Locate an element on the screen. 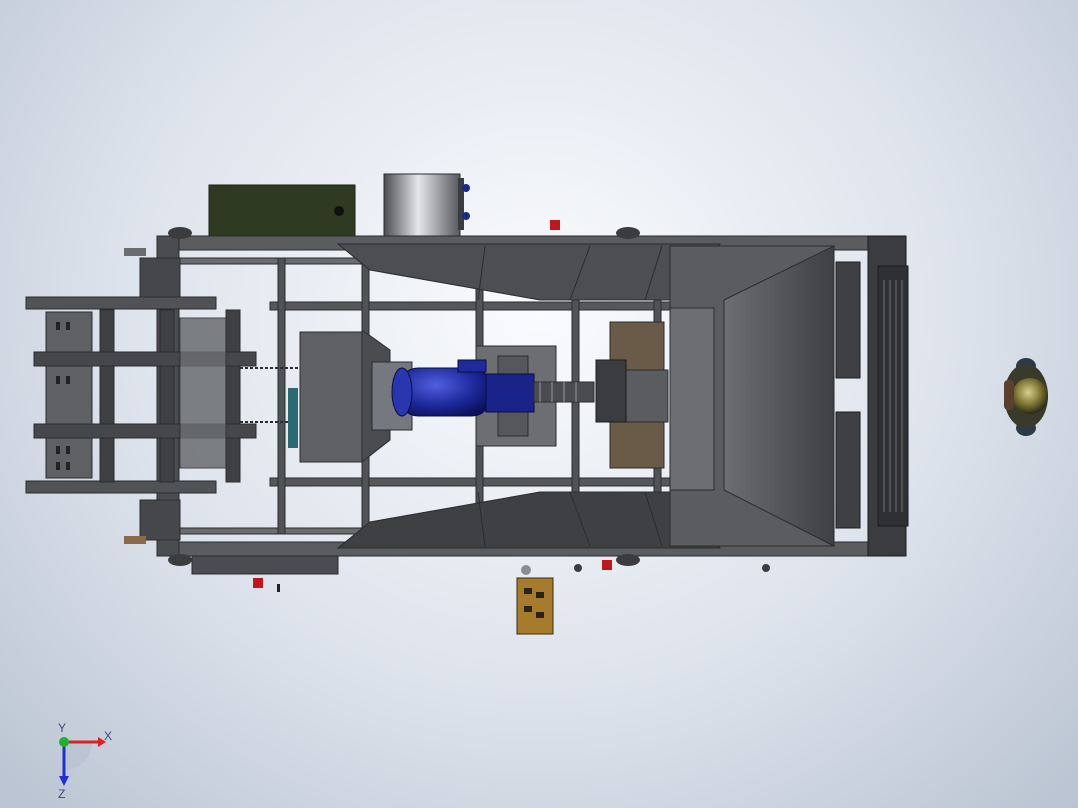 Image resolution: width=1078 pixels, height=808 pixels. y-axis-label: Y is located at coordinates (62, 728).